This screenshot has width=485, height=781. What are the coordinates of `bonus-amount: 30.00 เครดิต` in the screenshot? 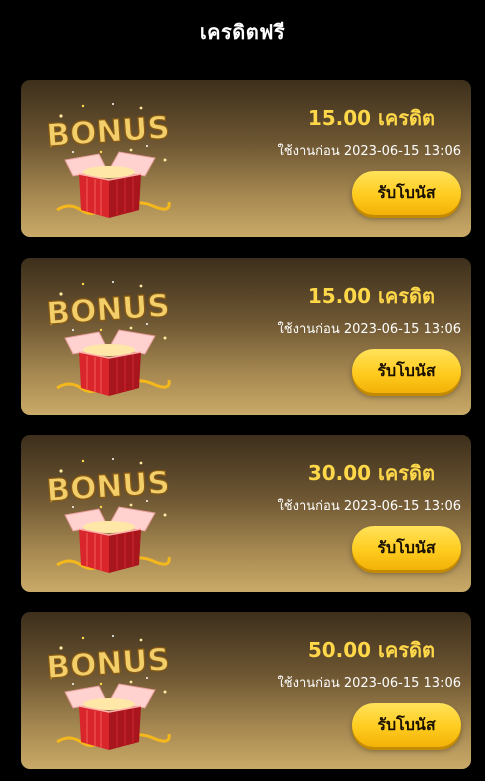 It's located at (371, 473).